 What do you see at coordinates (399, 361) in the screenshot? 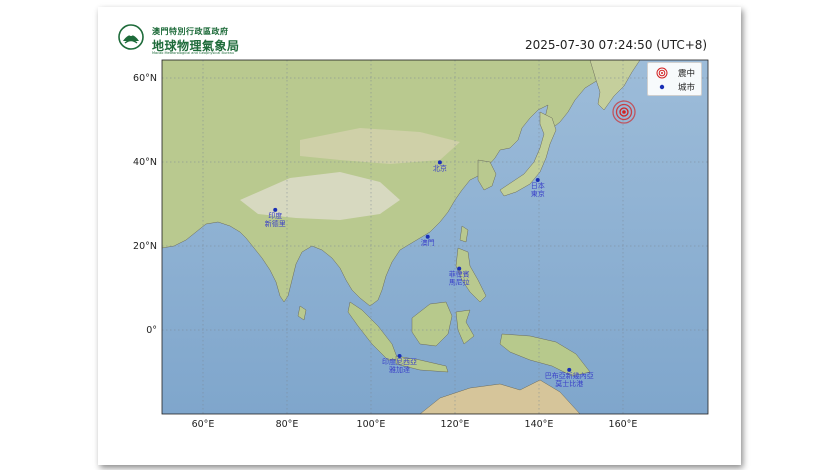
I see `city-label-jakarta: 印度尼西亞` at bounding box center [399, 361].